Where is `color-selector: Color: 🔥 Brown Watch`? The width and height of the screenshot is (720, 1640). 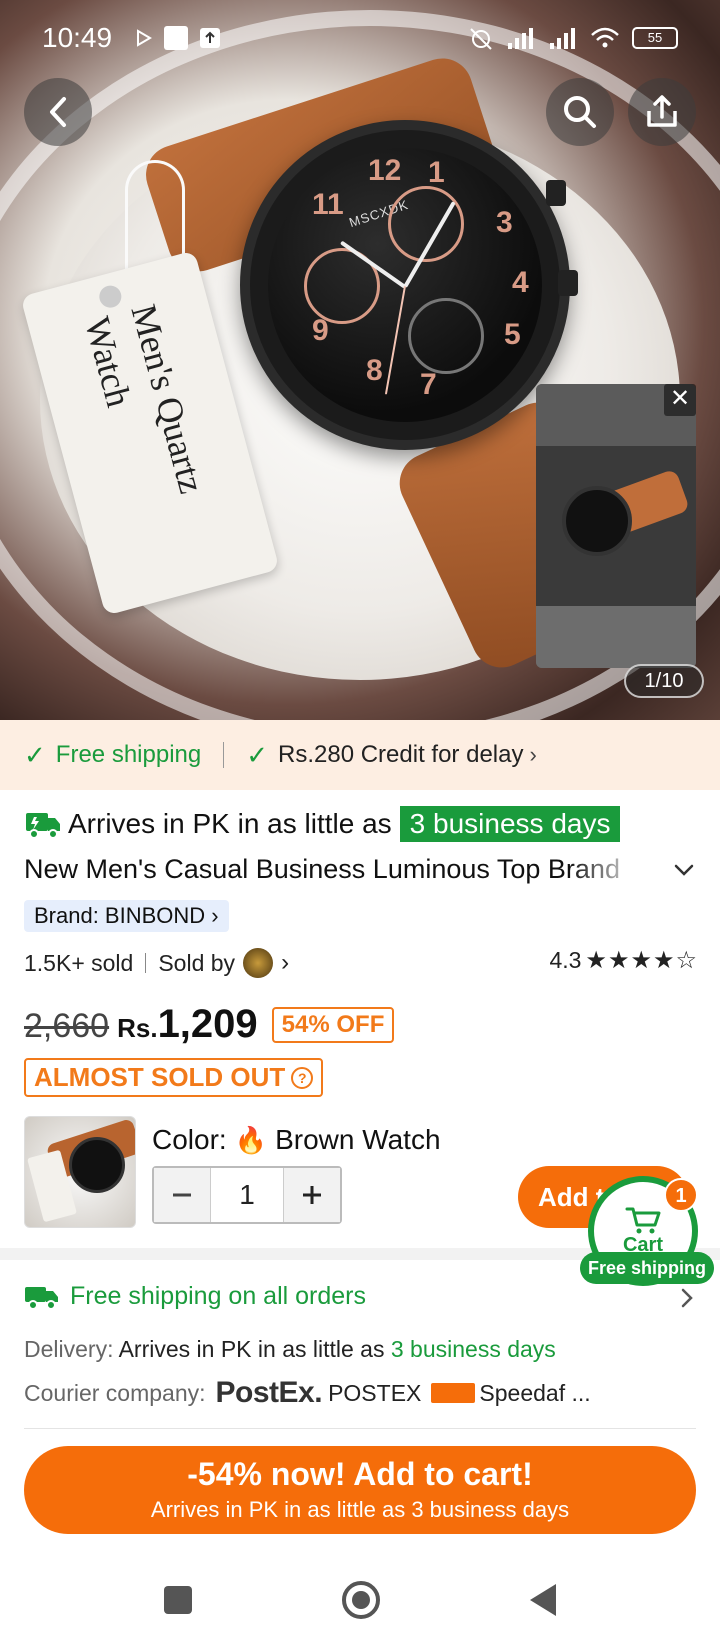
color-selector: Color: 🔥 Brown Watch is located at coordinates (296, 1140).